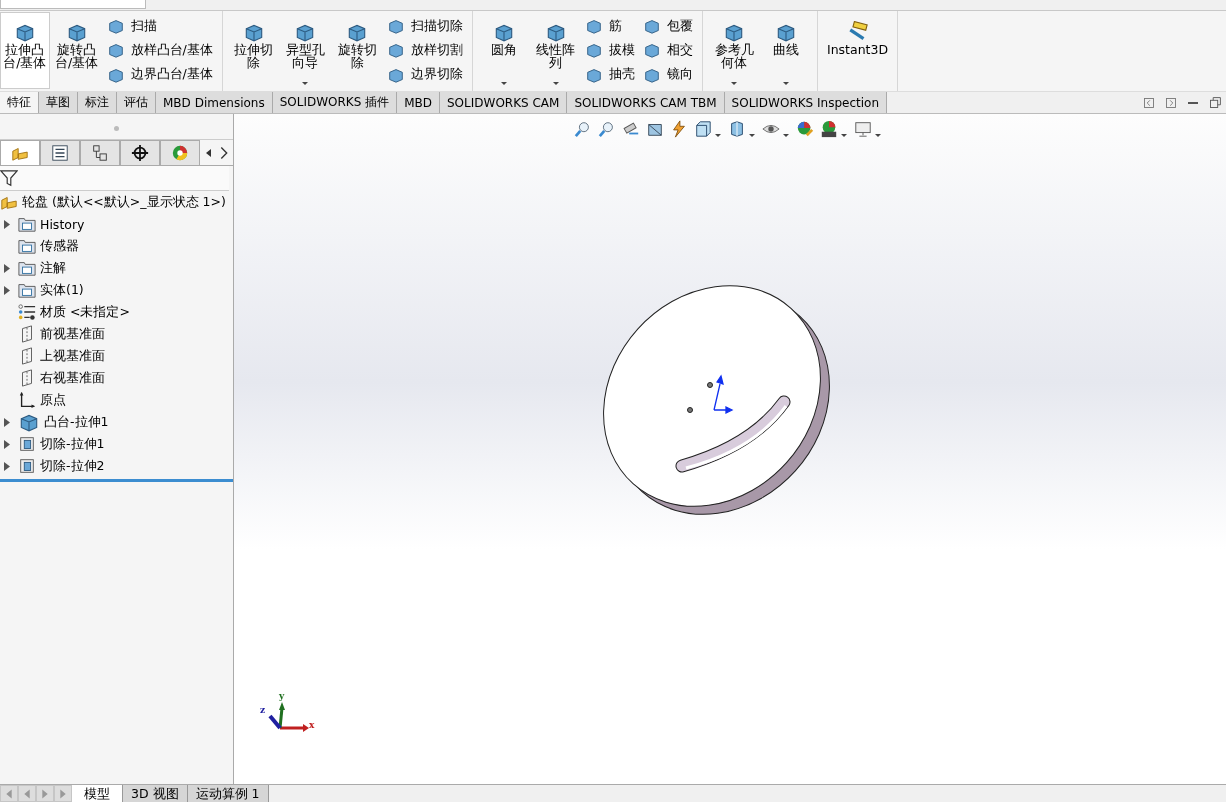  Describe the element at coordinates (116, 224) in the screenshot. I see `tree-item: History` at that location.